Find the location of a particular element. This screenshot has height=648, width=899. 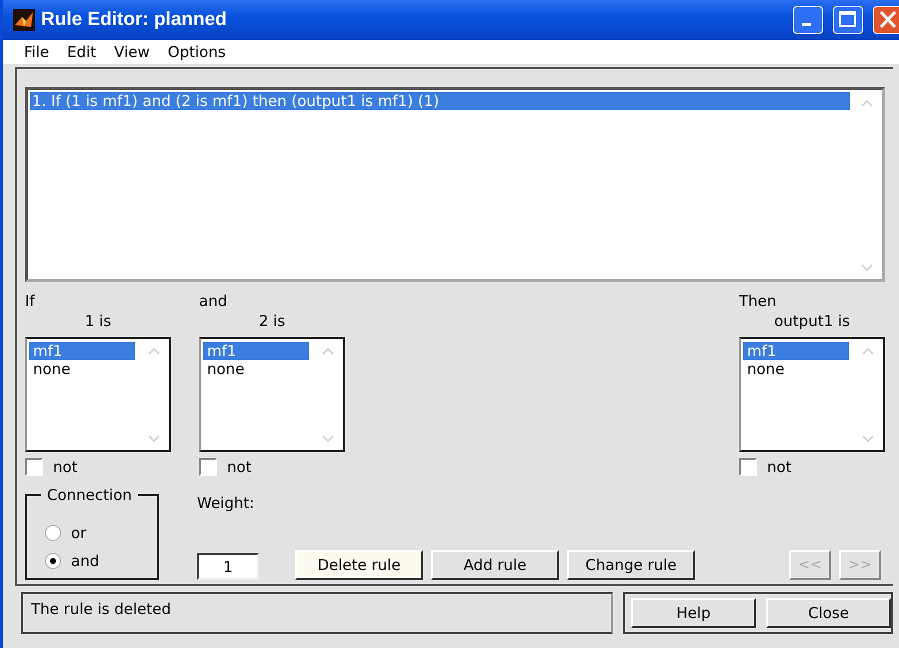

action-button: Delete rule is located at coordinates (359, 565).